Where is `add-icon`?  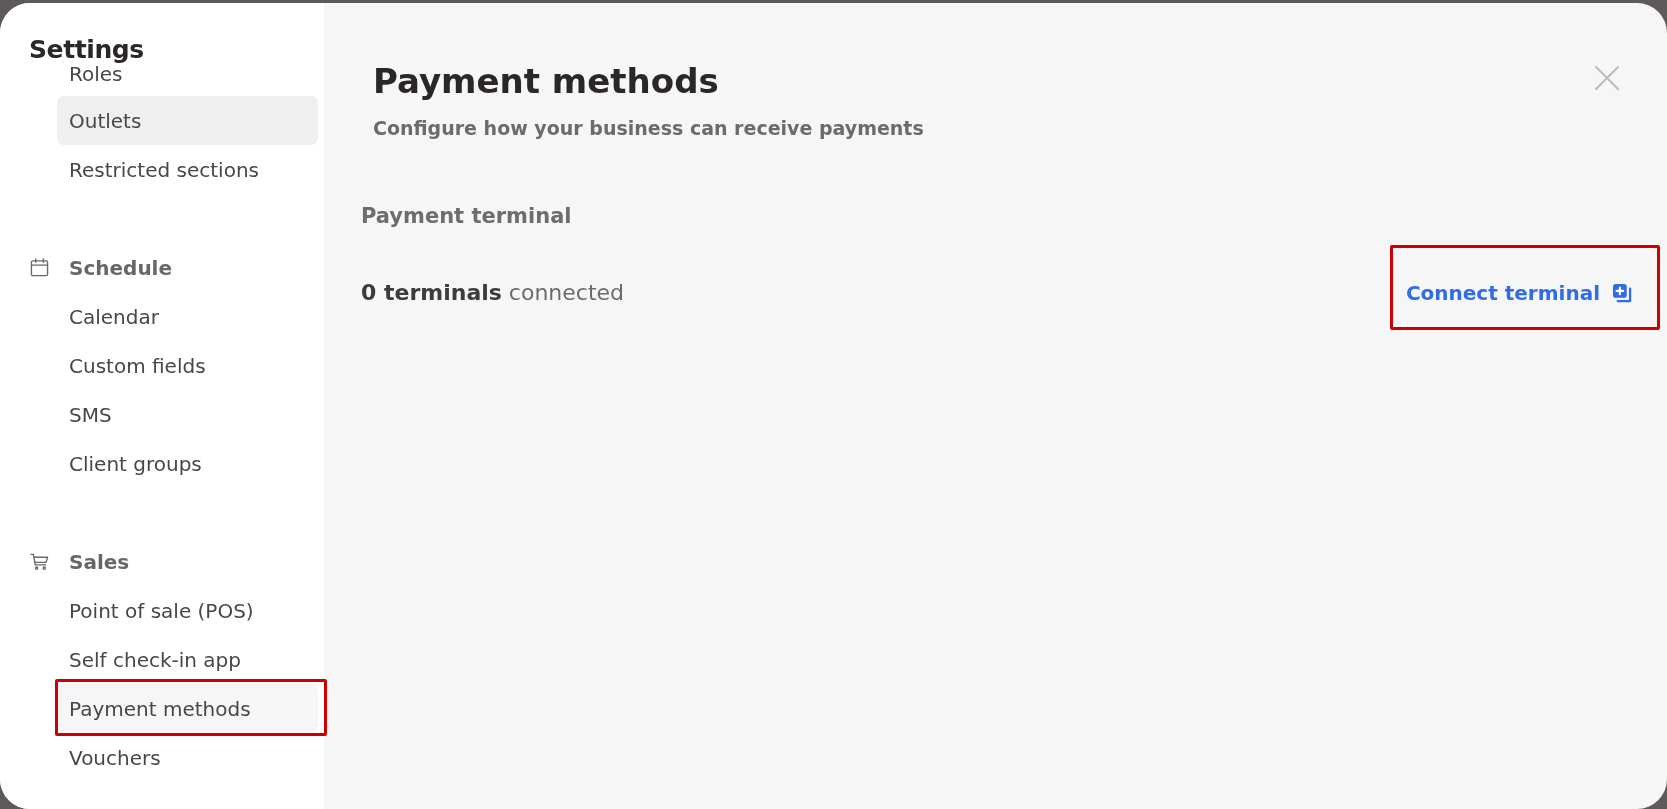 add-icon is located at coordinates (1622, 293).